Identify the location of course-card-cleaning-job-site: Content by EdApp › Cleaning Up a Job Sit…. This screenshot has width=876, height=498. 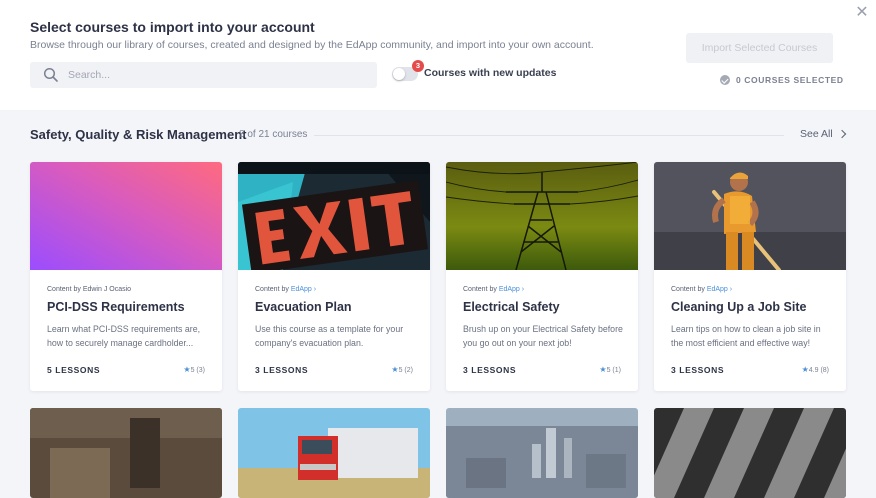
(750, 276).